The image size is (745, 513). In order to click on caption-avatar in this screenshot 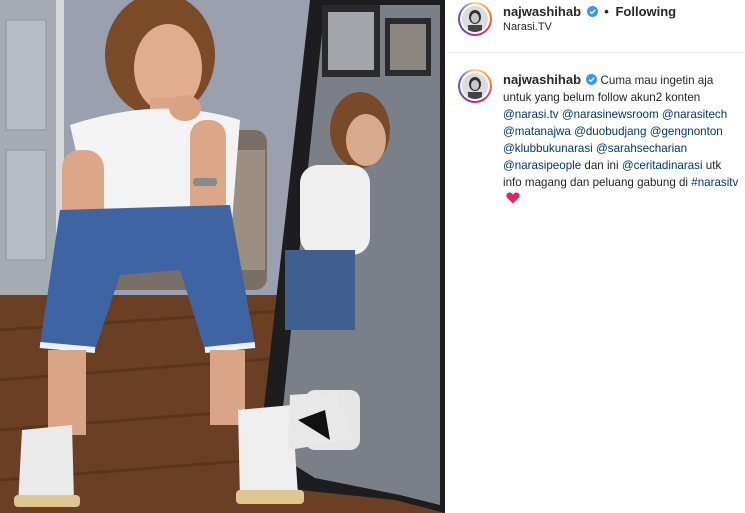, I will do `click(475, 86)`.